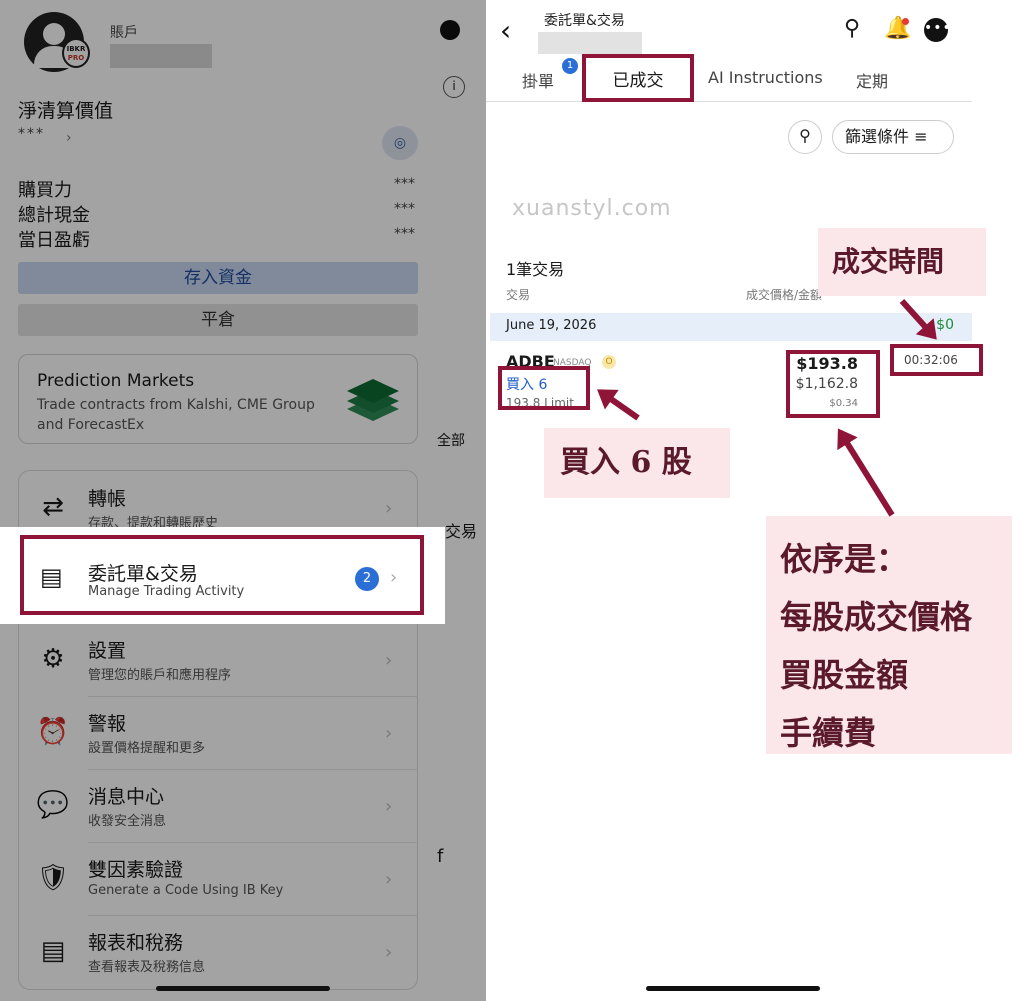  What do you see at coordinates (872, 80) in the screenshot?
I see `tab-recurring: 定期` at bounding box center [872, 80].